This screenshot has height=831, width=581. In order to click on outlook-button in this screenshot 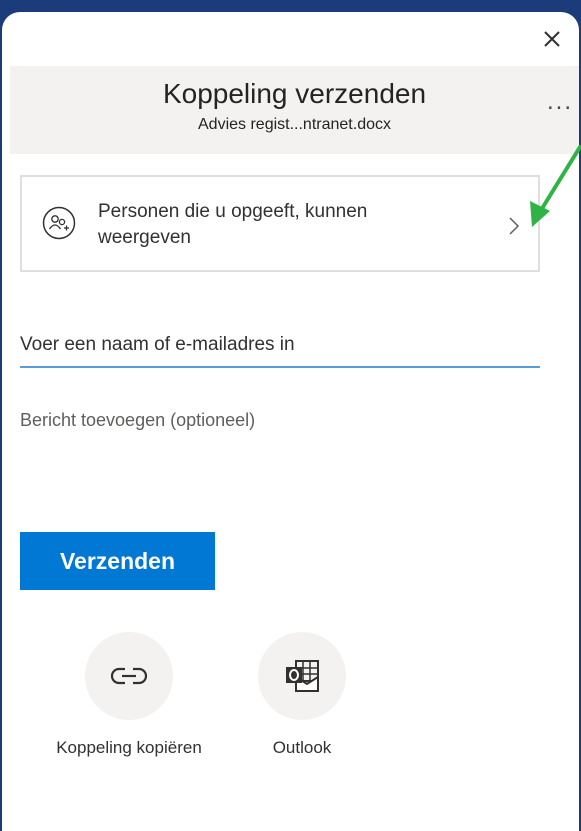, I will do `click(302, 676)`.